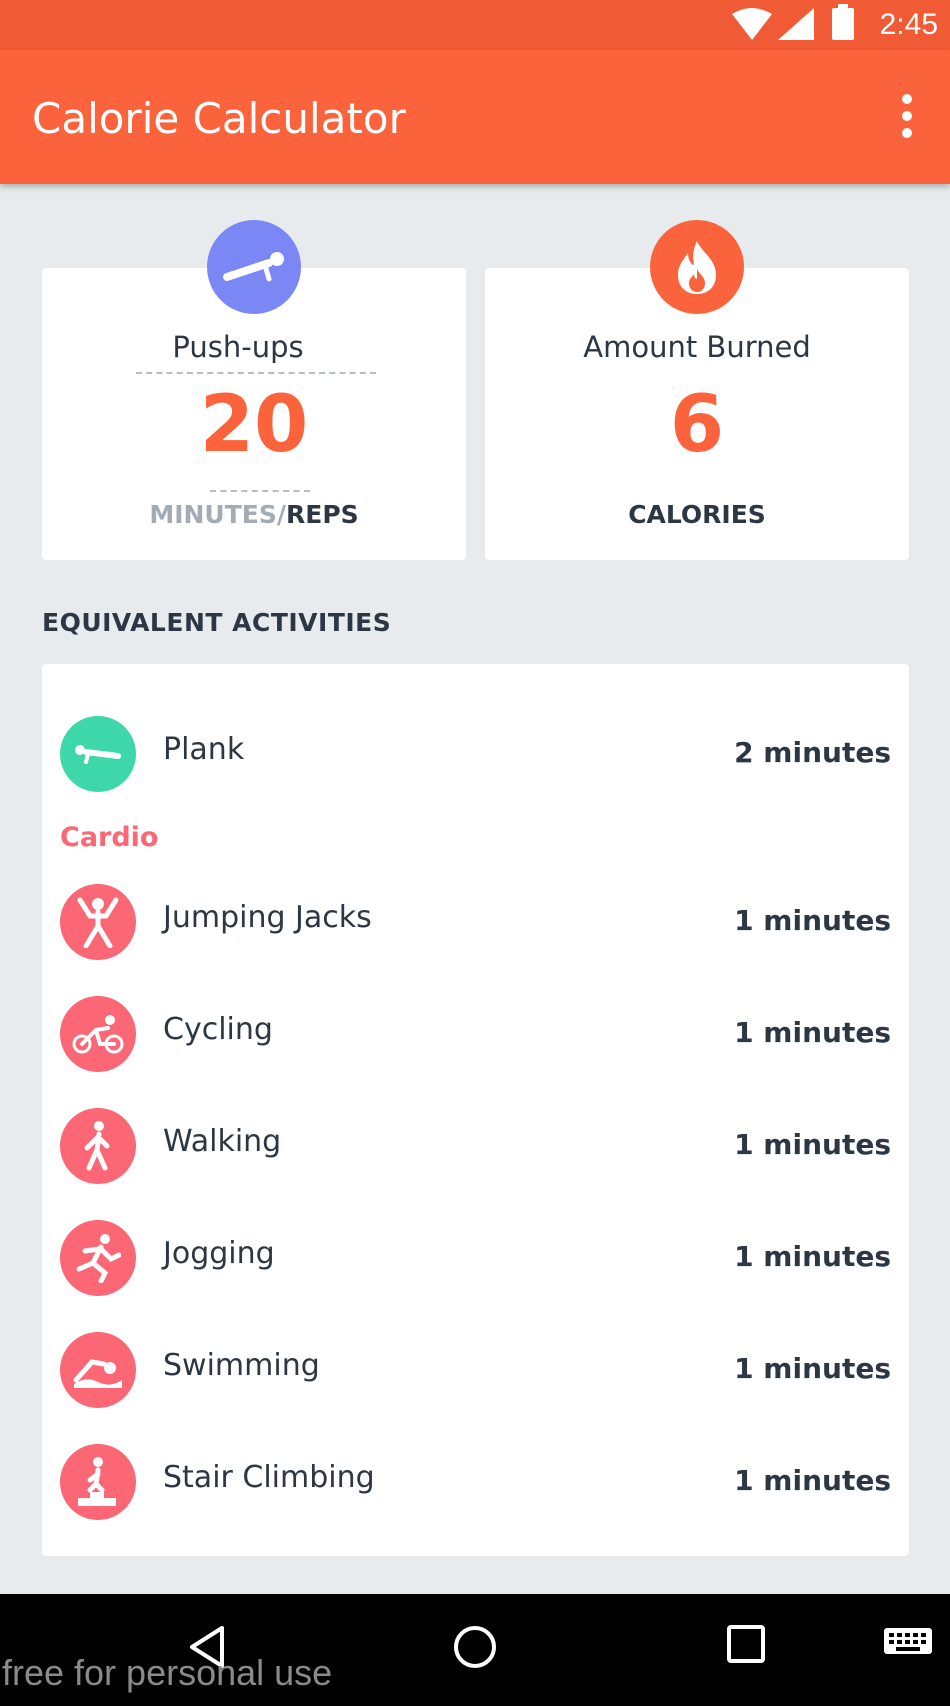 The width and height of the screenshot is (950, 1706). What do you see at coordinates (254, 267) in the screenshot?
I see `pushup-icon` at bounding box center [254, 267].